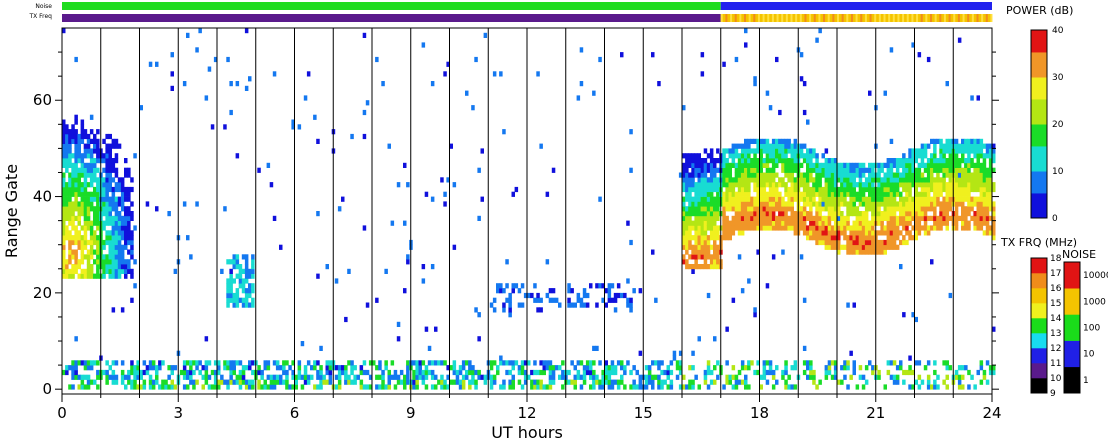 This screenshot has height=441, width=1108. Describe the element at coordinates (510, 12) in the screenshot. I see `status-strips: Noise TX Freq` at that location.